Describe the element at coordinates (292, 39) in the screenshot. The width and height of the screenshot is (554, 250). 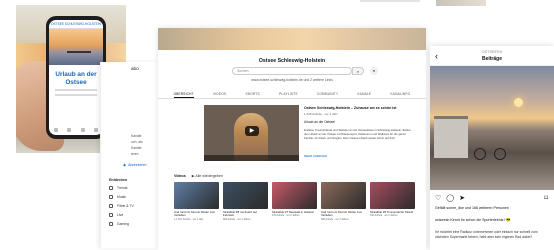
I see `channel-banner` at that location.